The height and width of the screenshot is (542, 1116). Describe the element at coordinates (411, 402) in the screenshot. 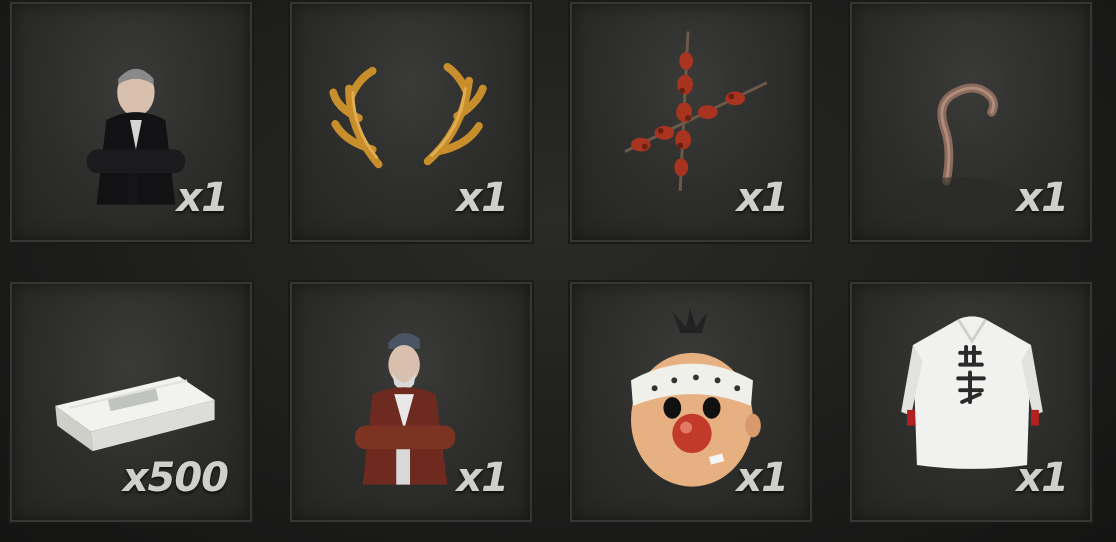

I see `reward-slot-costume-red: x1` at that location.